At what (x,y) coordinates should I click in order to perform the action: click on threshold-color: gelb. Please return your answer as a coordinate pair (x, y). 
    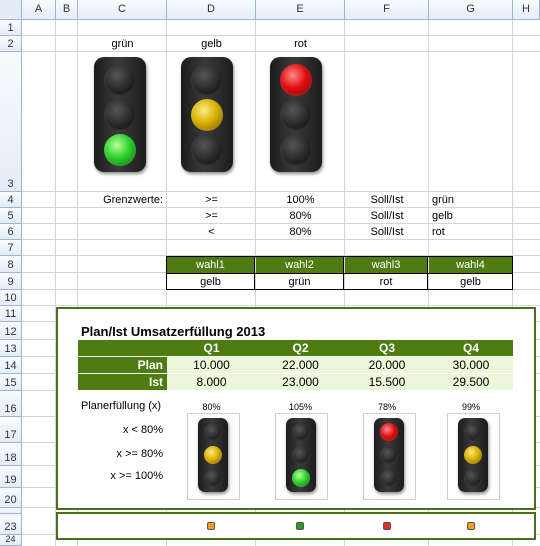
    Looking at the image, I should click on (471, 216).